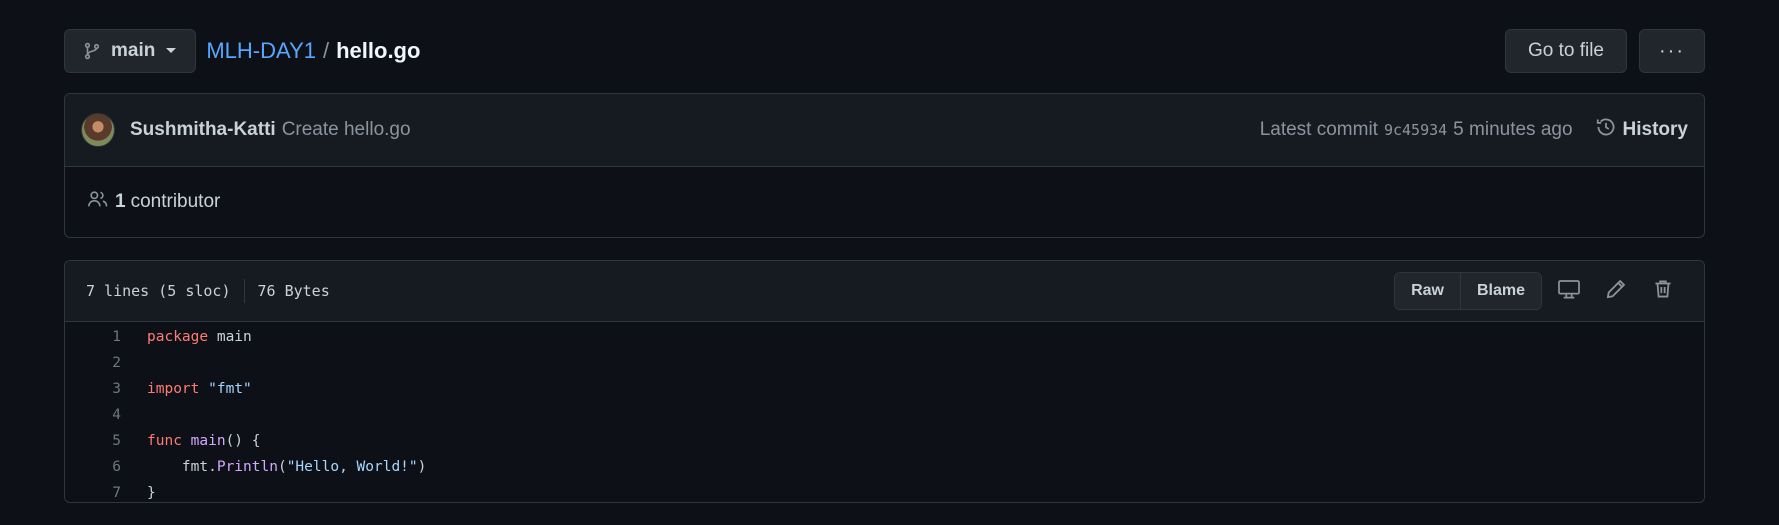 The height and width of the screenshot is (525, 1779). What do you see at coordinates (182, 467) in the screenshot?
I see `code-token: fmt.` at bounding box center [182, 467].